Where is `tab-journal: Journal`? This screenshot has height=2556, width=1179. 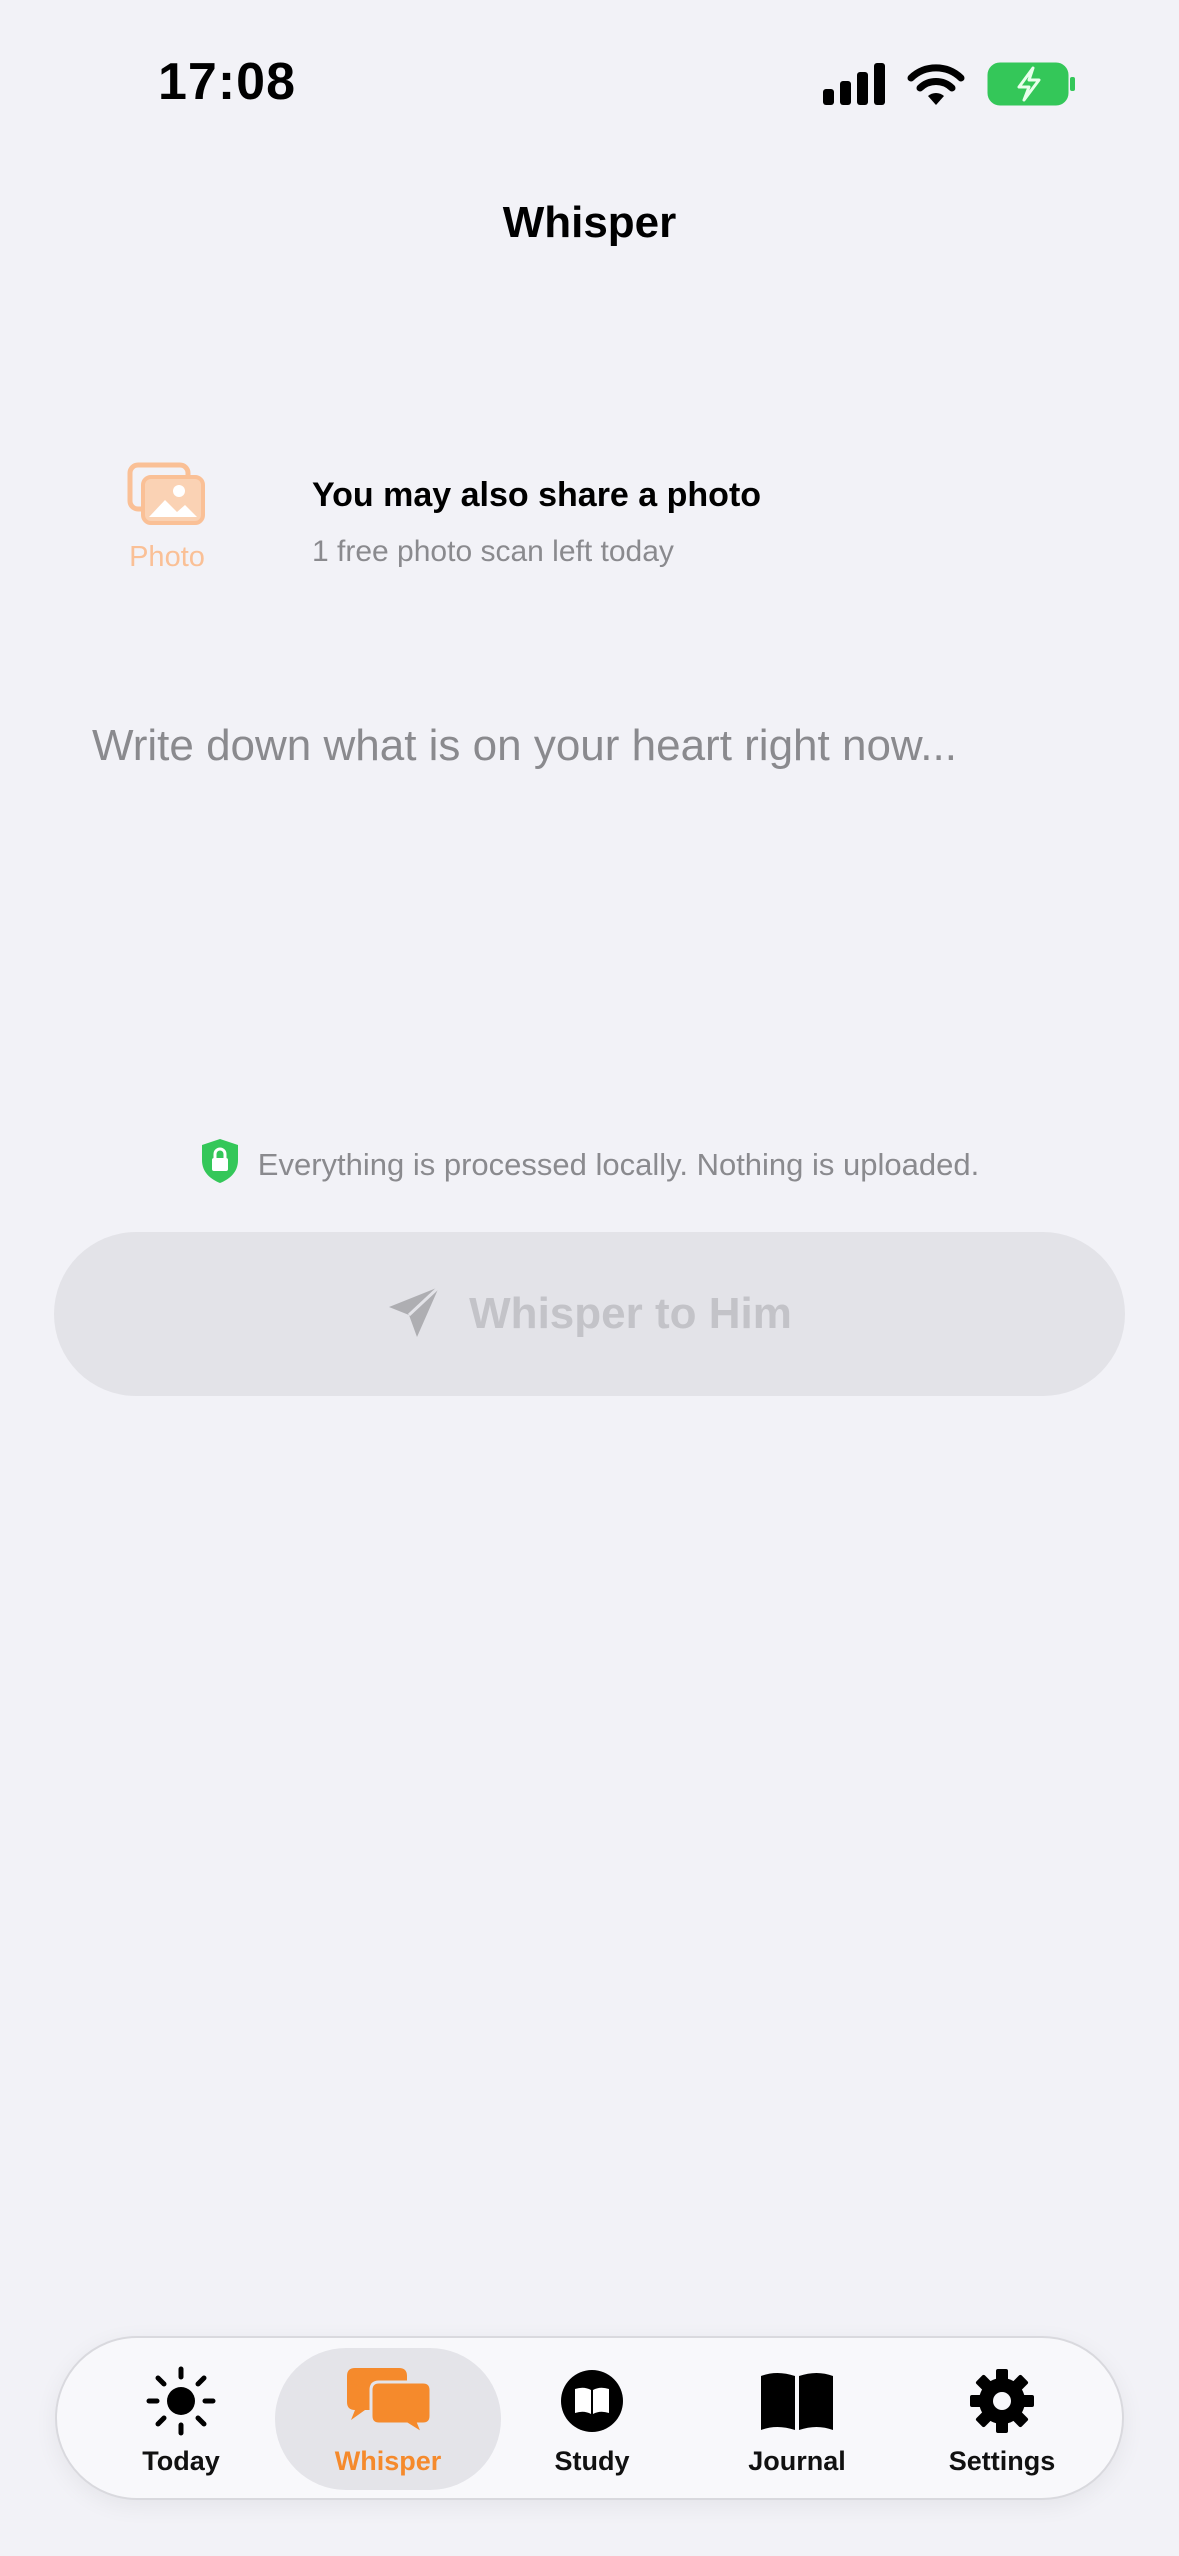
tab-journal: Journal is located at coordinates (797, 2419).